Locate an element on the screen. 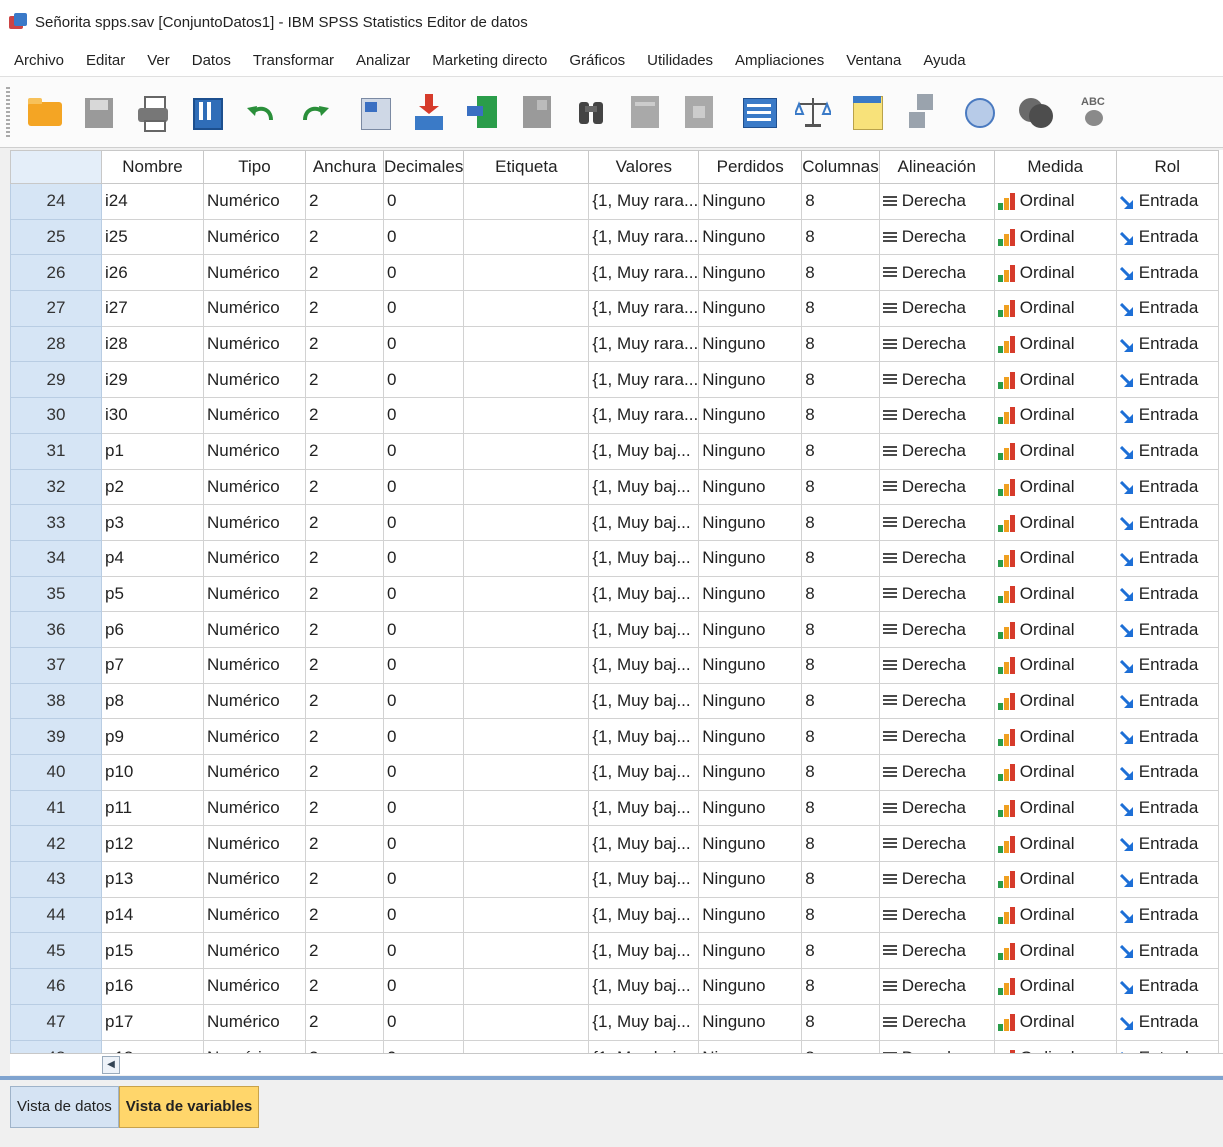 Image resolution: width=1223 pixels, height=1147 pixels. cell-nombre: p16 is located at coordinates (152, 986).